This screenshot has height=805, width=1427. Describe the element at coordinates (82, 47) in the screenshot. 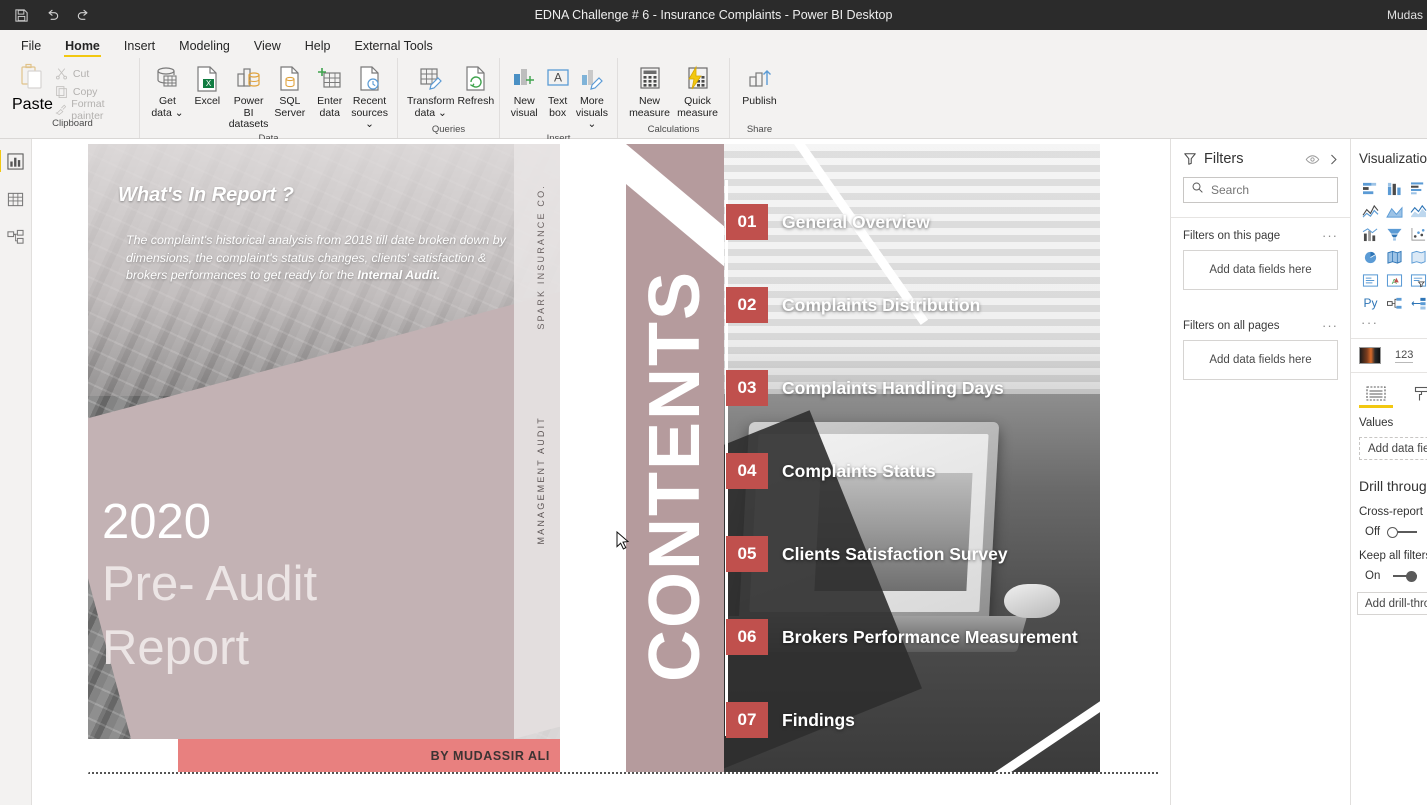

I see `tab-home: Home` at that location.